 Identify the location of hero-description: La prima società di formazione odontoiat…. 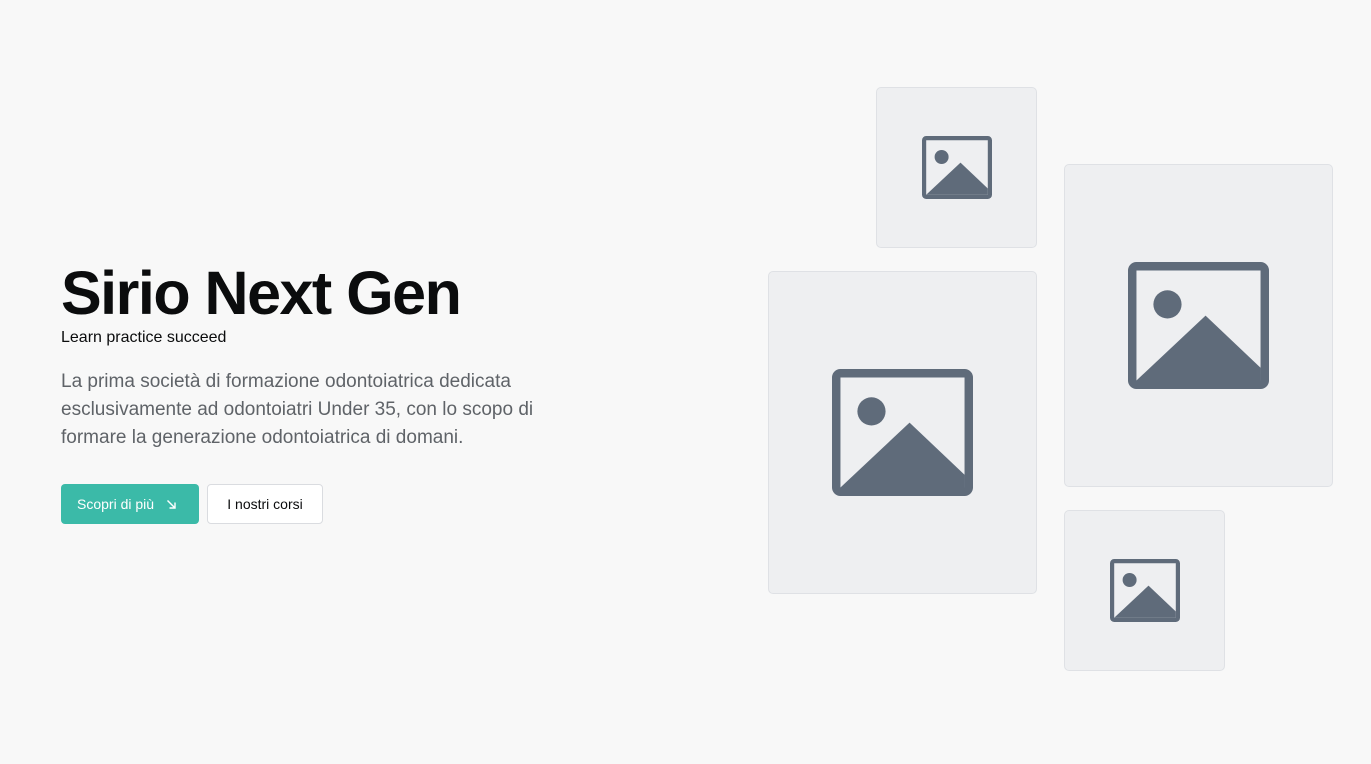
(297, 409).